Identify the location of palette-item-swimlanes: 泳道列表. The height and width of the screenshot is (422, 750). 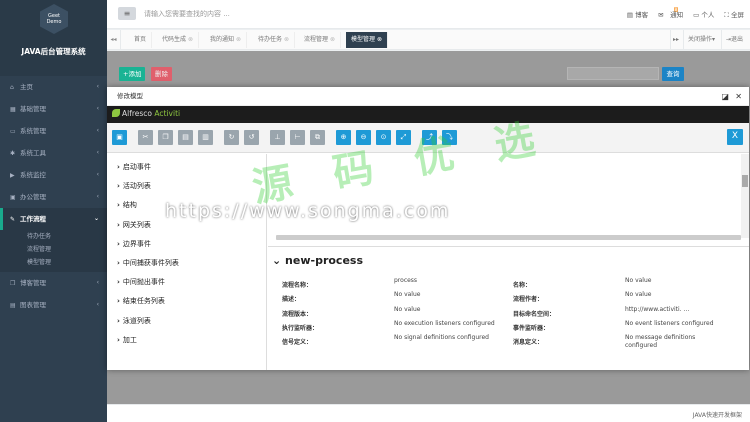
(186, 321).